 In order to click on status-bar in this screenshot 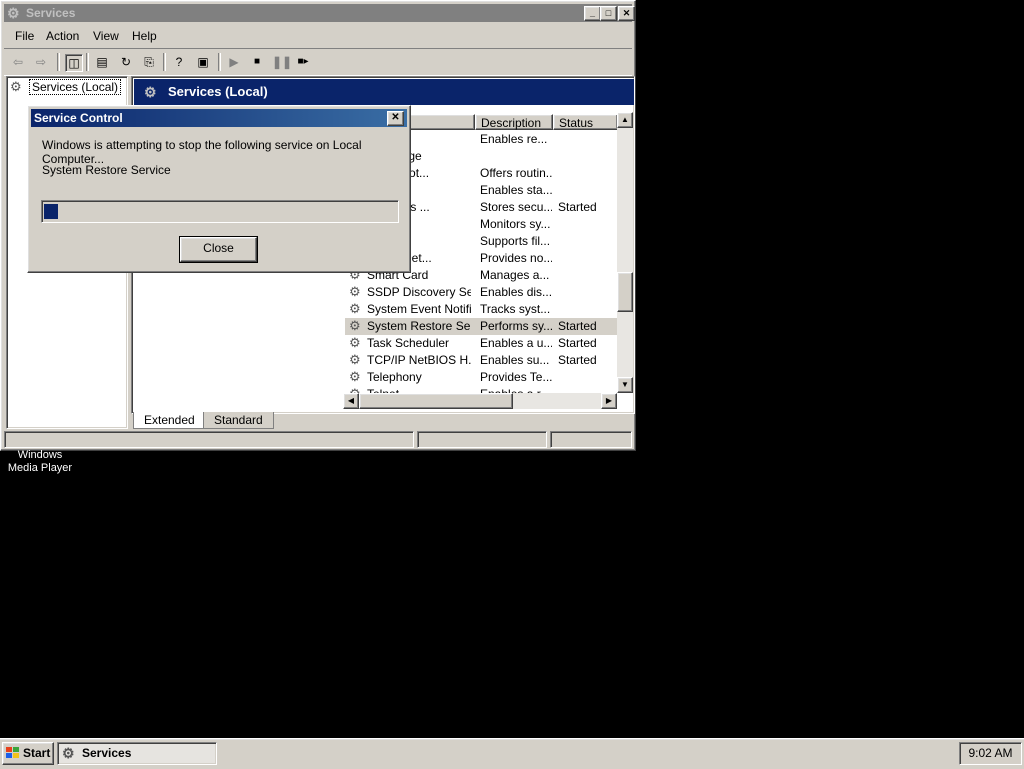, I will do `click(318, 439)`.